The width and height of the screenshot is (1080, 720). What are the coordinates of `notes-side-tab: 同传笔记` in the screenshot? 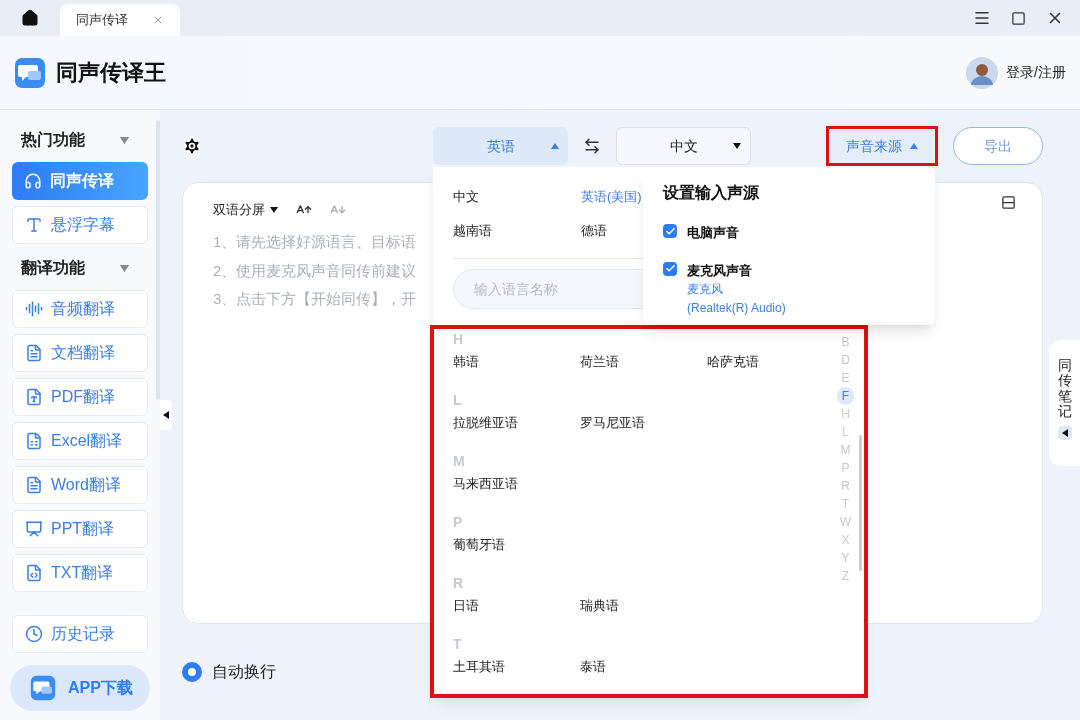 It's located at (1064, 403).